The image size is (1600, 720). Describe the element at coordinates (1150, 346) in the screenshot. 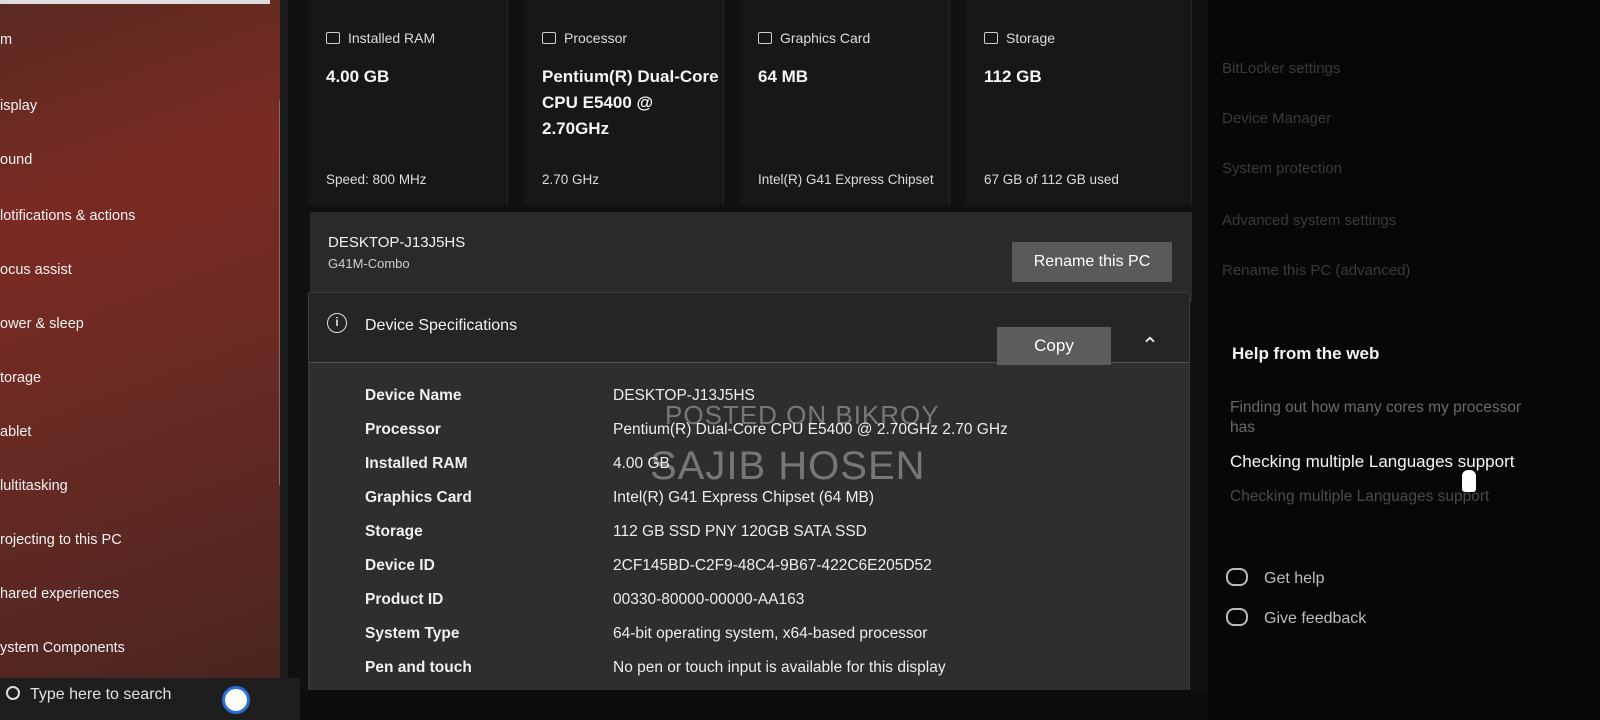

I see `chevron-up-icon: ⌃` at that location.